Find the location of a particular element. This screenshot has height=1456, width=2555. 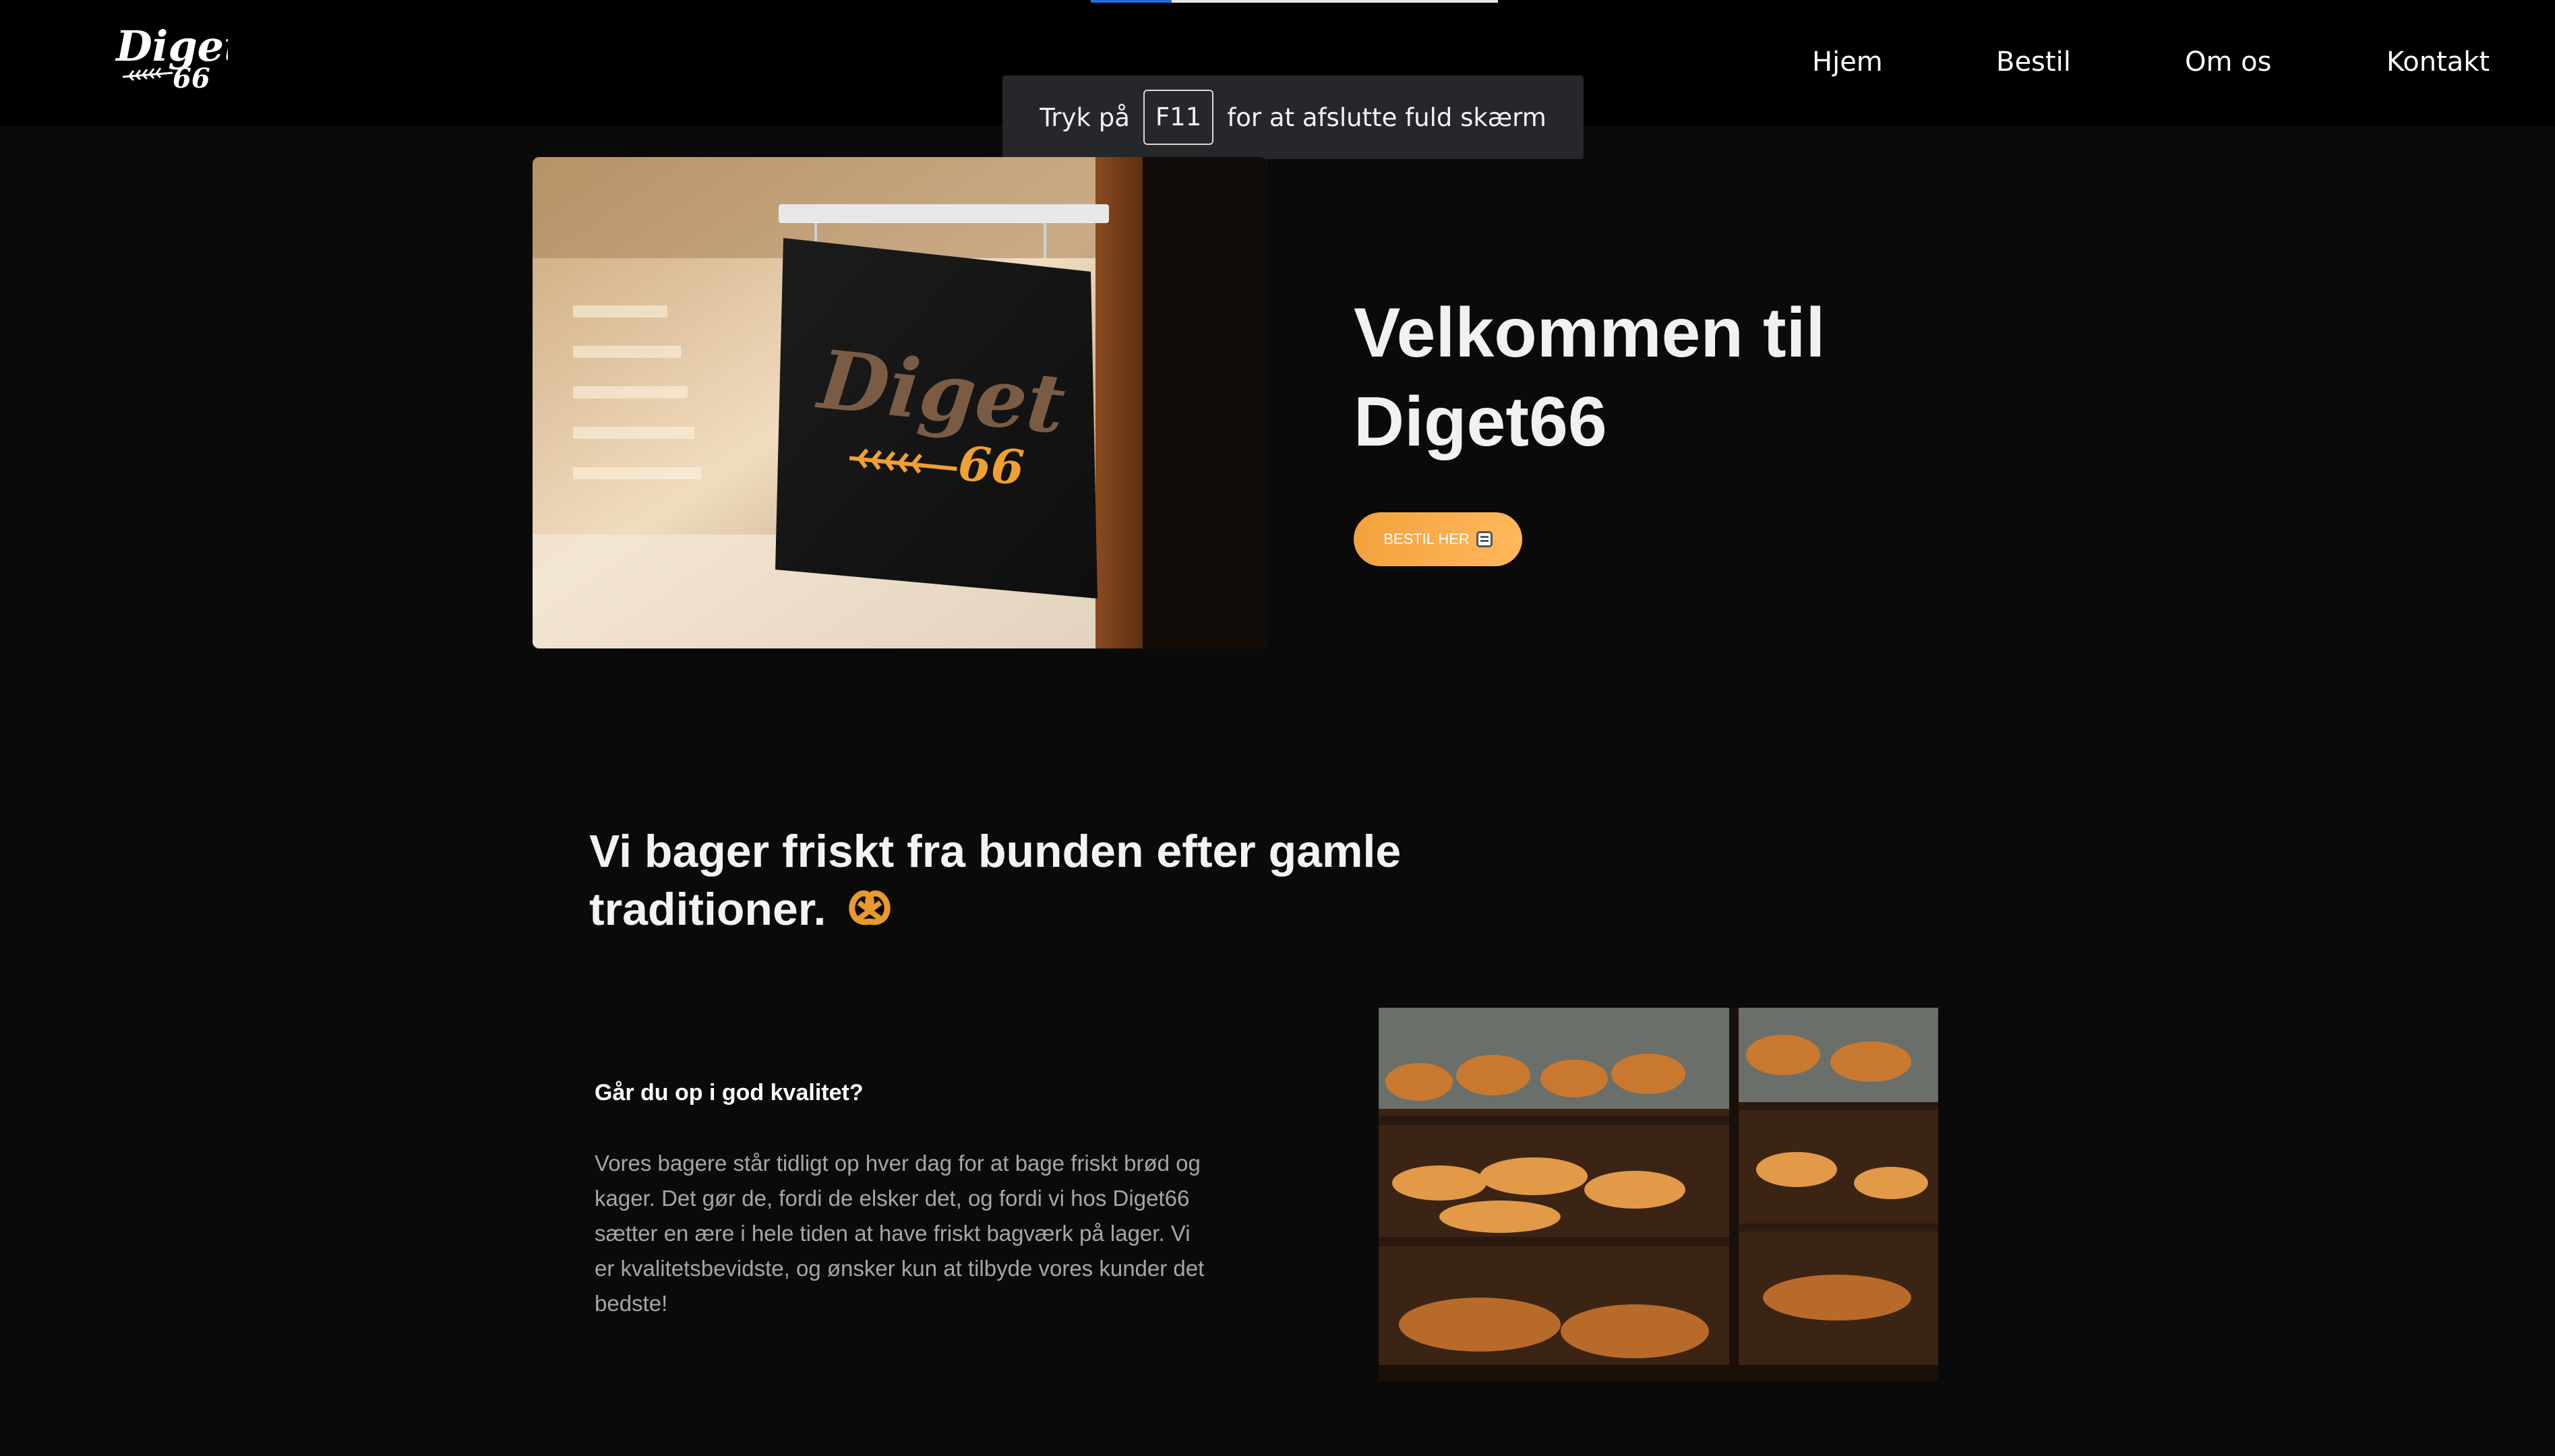

fullscreen-exit-notice: Tryk på F11 for at afslutte fuld skærm is located at coordinates (1293, 117).